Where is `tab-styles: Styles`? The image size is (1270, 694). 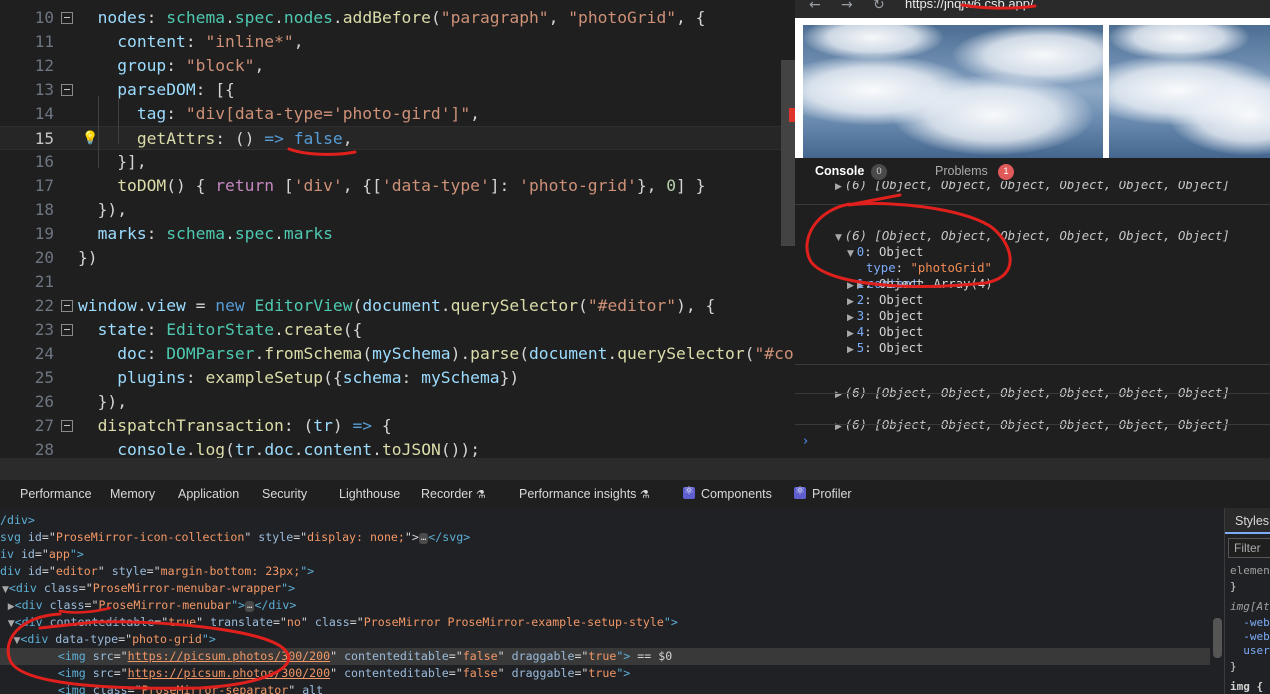 tab-styles: Styles is located at coordinates (1247, 521).